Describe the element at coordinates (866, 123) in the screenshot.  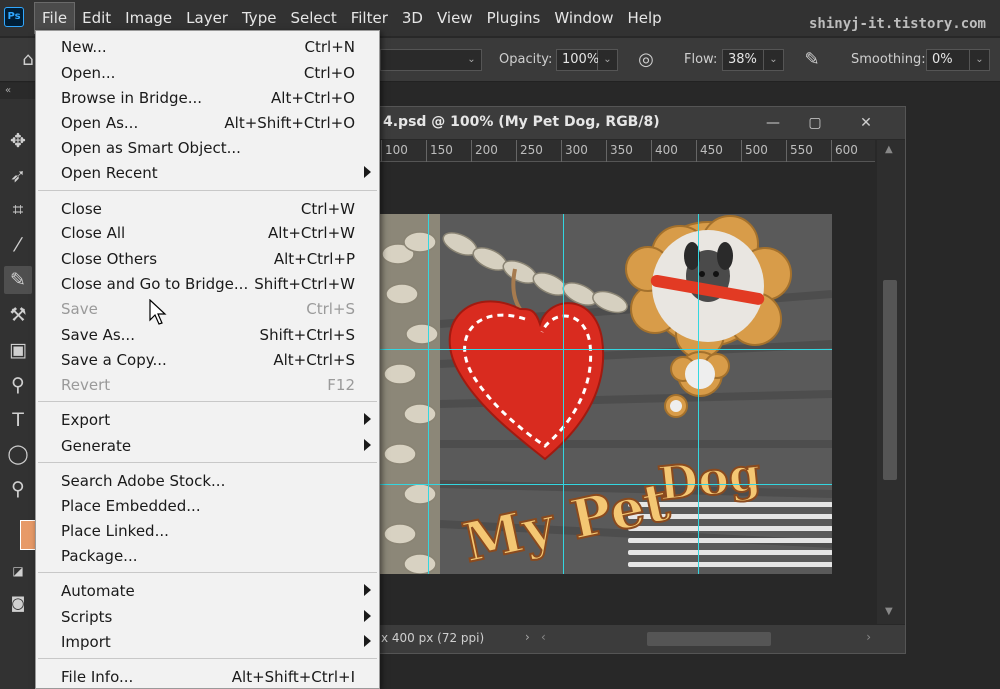
I see `close-icon: ✕` at that location.